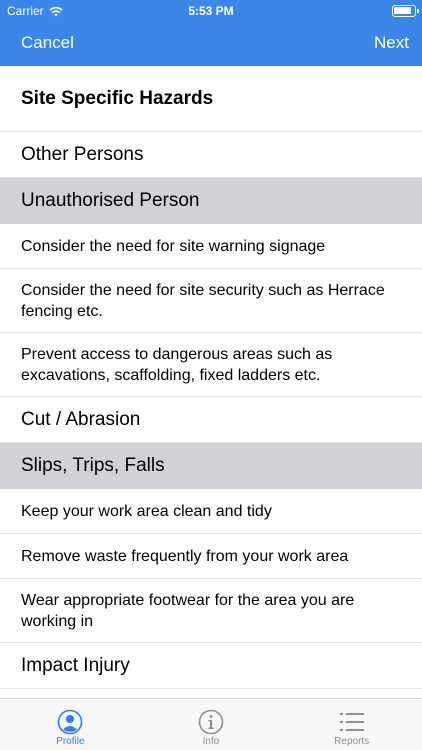 The image size is (422, 750). What do you see at coordinates (211, 420) in the screenshot?
I see `category-cut-abrasion: Cut / Abrasion` at bounding box center [211, 420].